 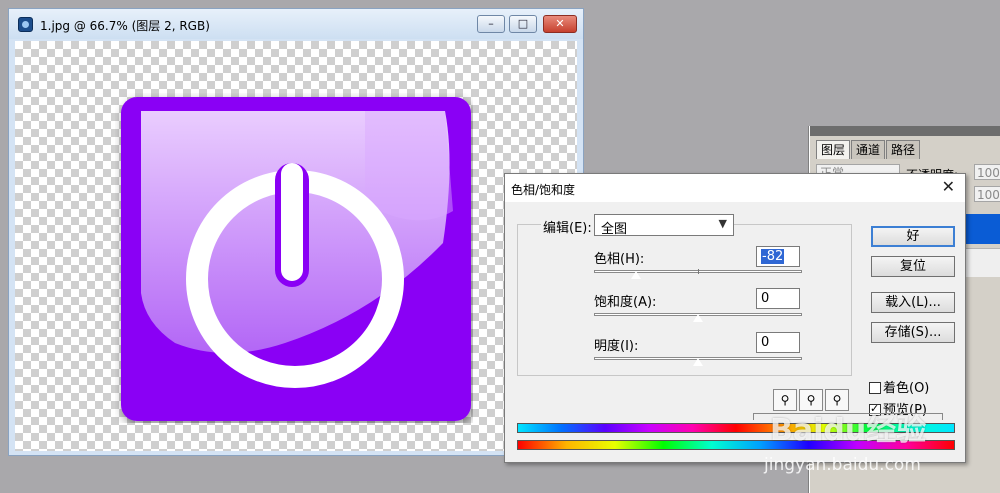 I want to click on opacity-field: 100%, so click(x=987, y=172).